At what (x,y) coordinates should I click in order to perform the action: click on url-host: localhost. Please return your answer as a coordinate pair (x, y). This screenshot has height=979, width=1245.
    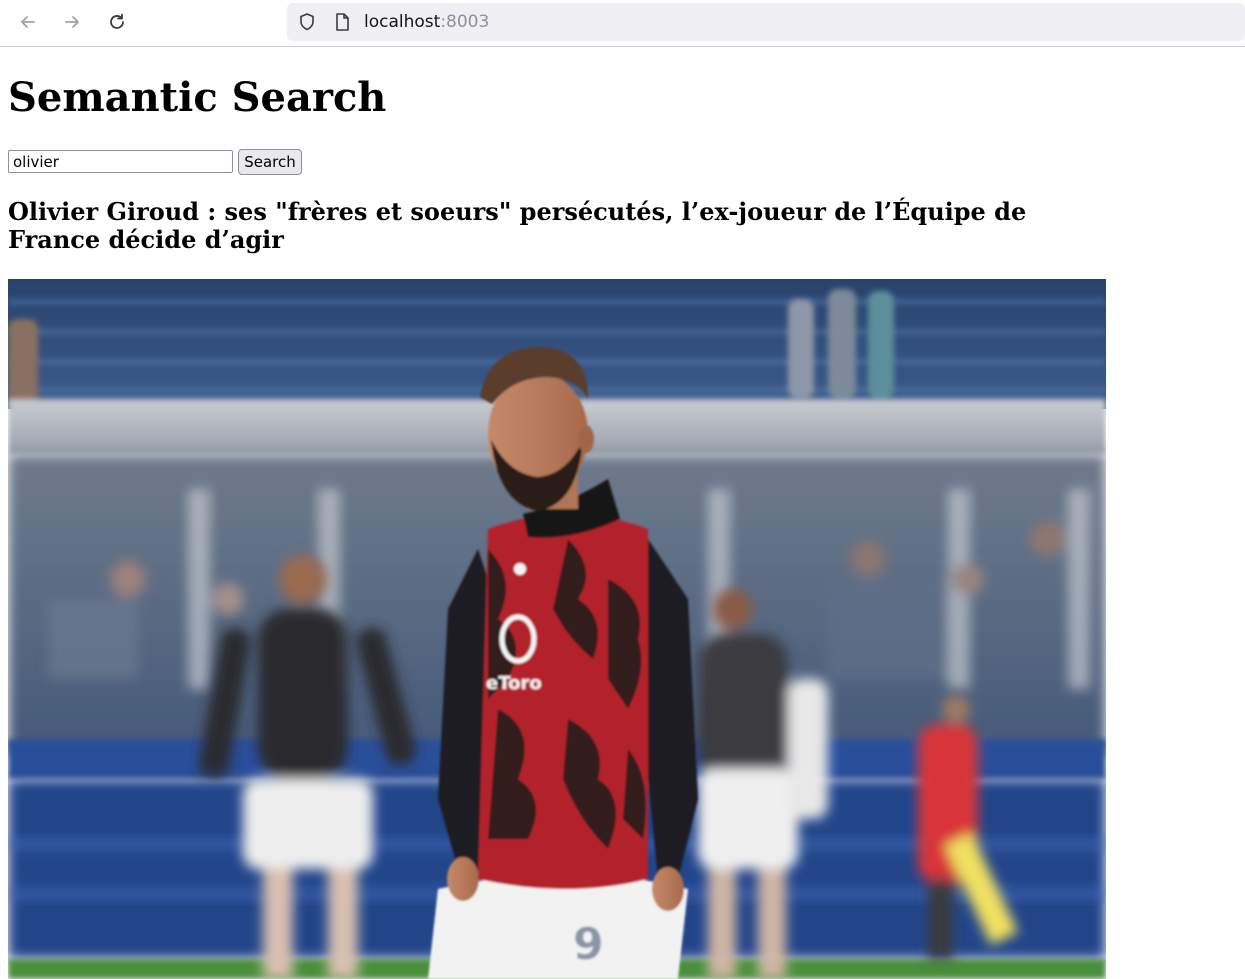
    Looking at the image, I should click on (402, 22).